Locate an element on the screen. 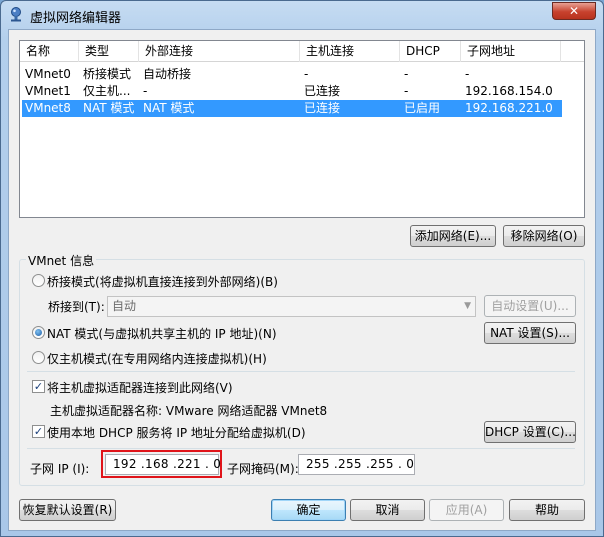  cell-subnet: 192.168.154.0 is located at coordinates (509, 91).